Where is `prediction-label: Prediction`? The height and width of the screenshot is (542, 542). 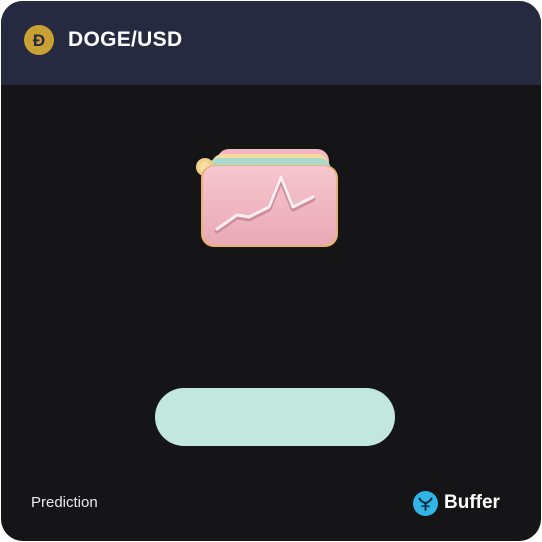 prediction-label: Prediction is located at coordinates (64, 502).